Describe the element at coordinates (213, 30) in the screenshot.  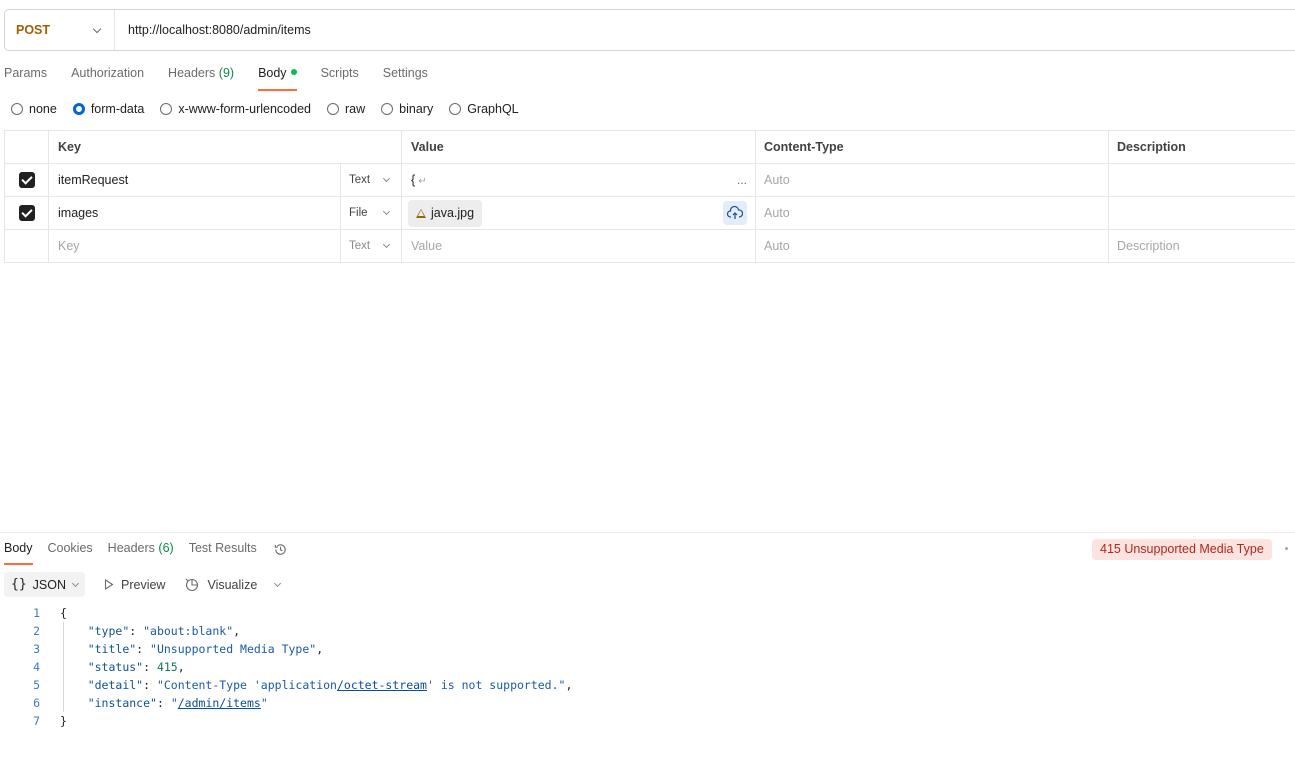
I see `url-input: http://localhost:8080/admin/items` at that location.